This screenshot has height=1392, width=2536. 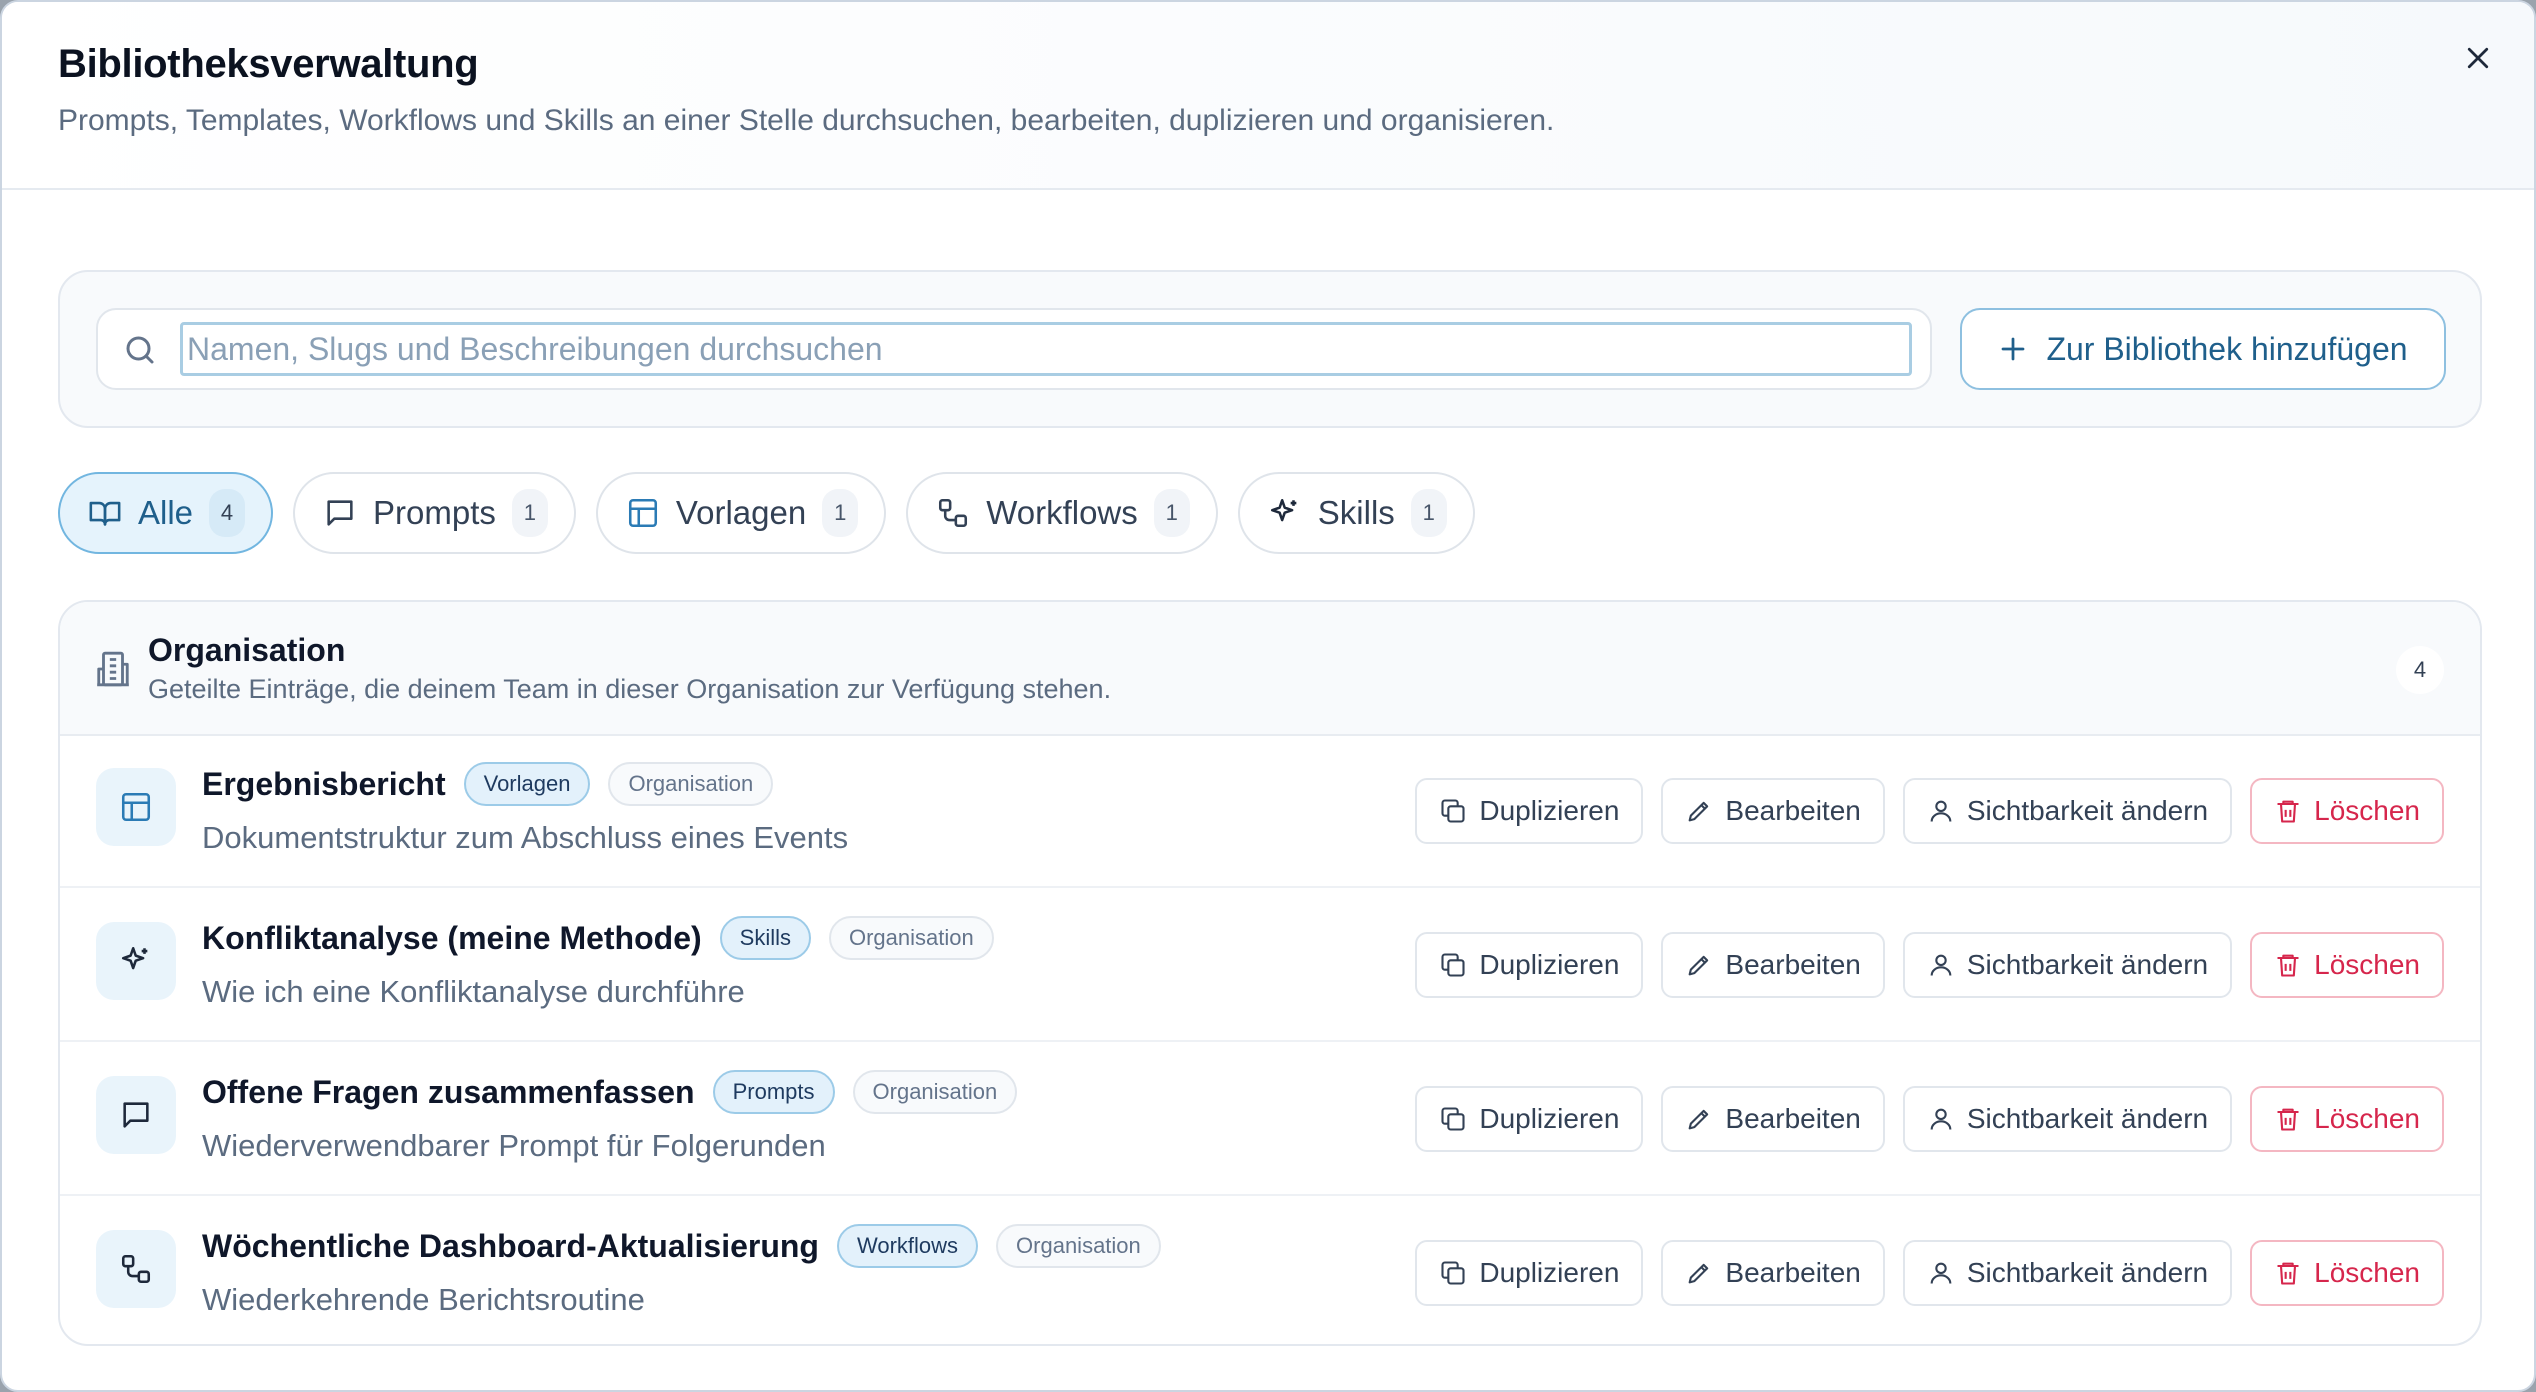 I want to click on filter-chip-prompts: Prompts 1, so click(x=434, y=513).